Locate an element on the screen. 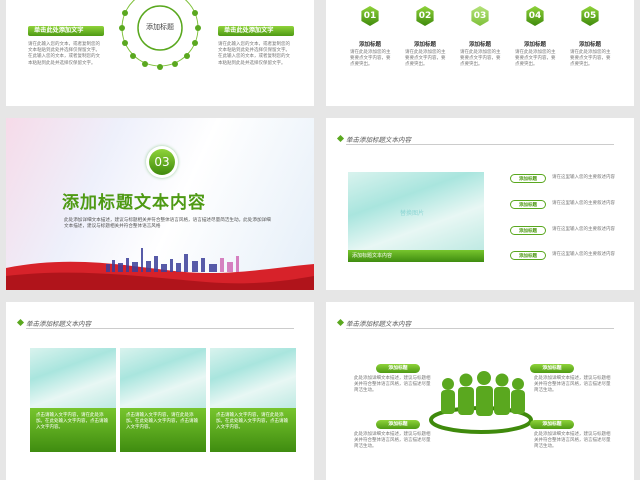 Image resolution: width=640 pixels, height=480 pixels. section-title: 添加标题文本内容 is located at coordinates (134, 203).